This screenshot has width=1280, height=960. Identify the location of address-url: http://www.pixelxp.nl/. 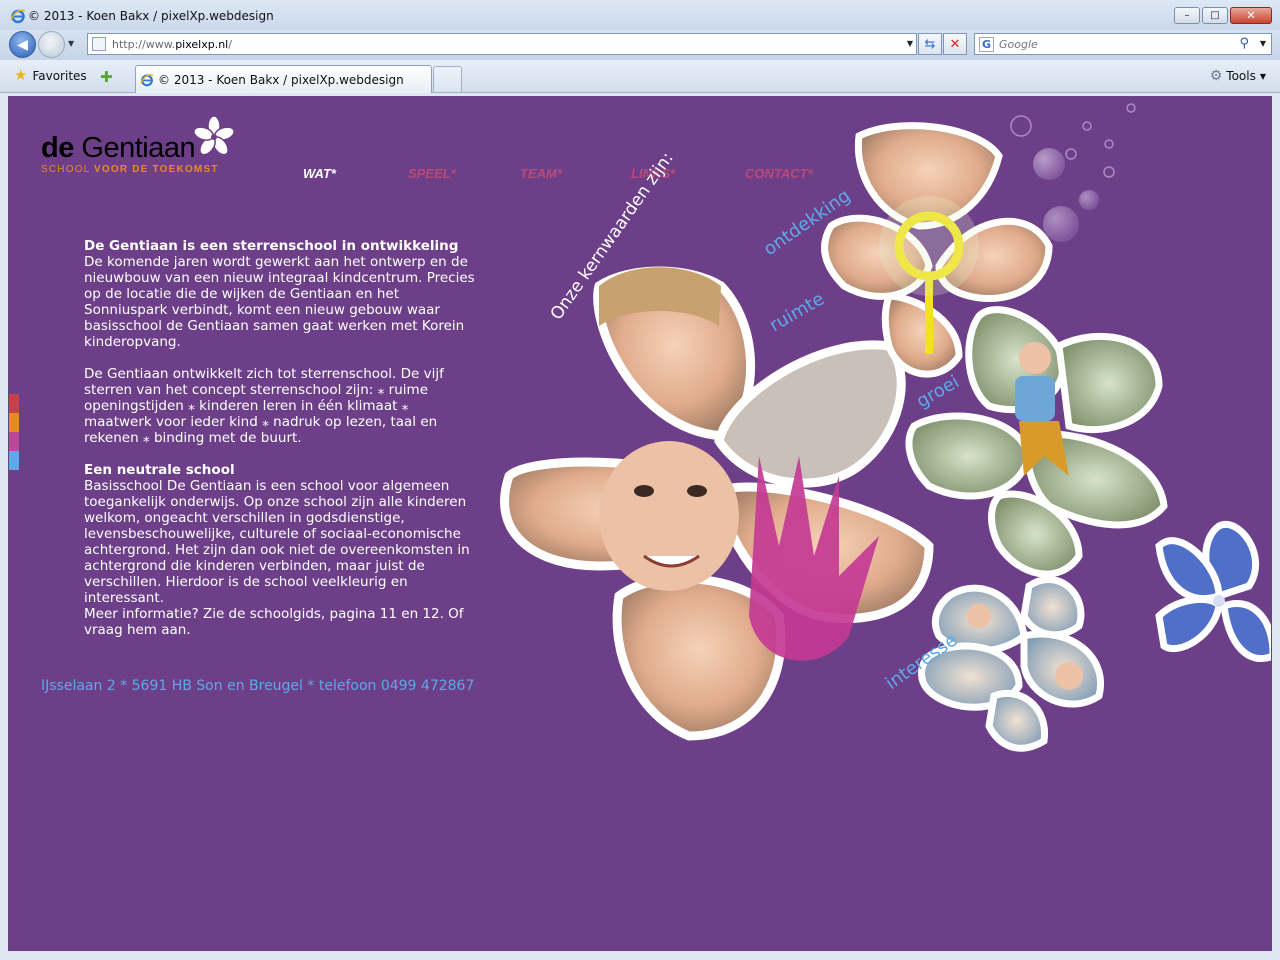
(172, 44).